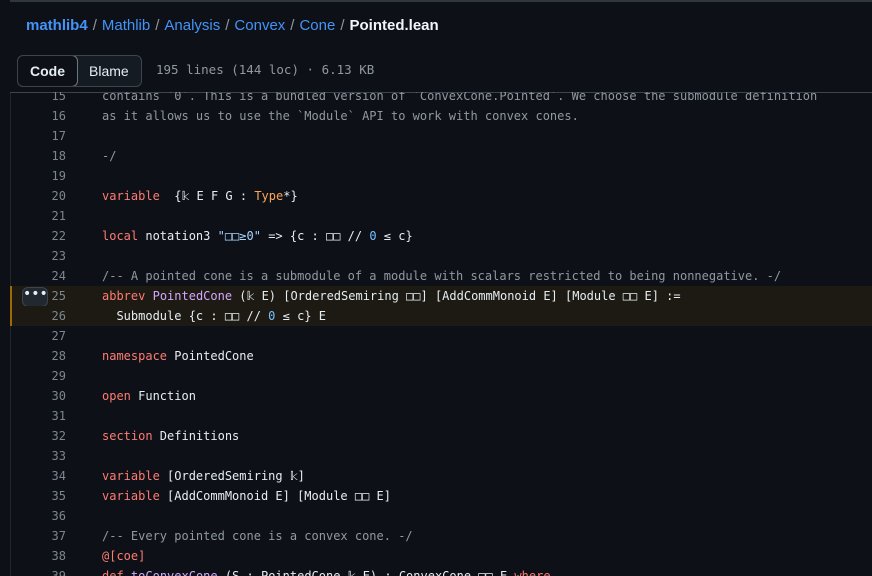 The width and height of the screenshot is (872, 576). Describe the element at coordinates (441, 376) in the screenshot. I see `code-line: 29` at that location.